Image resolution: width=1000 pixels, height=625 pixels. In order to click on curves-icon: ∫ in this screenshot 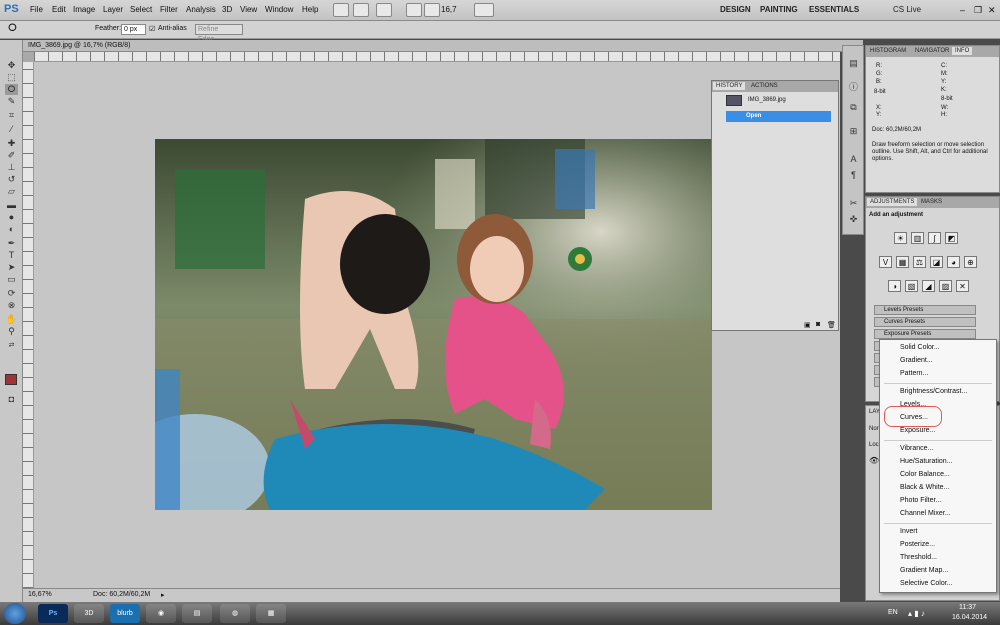, I will do `click(934, 238)`.